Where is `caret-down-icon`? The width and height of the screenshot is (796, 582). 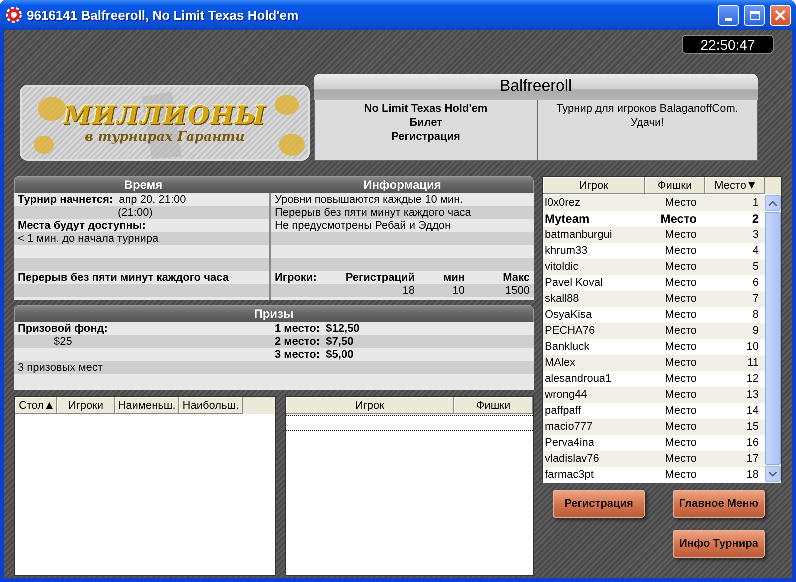 caret-down-icon is located at coordinates (773, 474).